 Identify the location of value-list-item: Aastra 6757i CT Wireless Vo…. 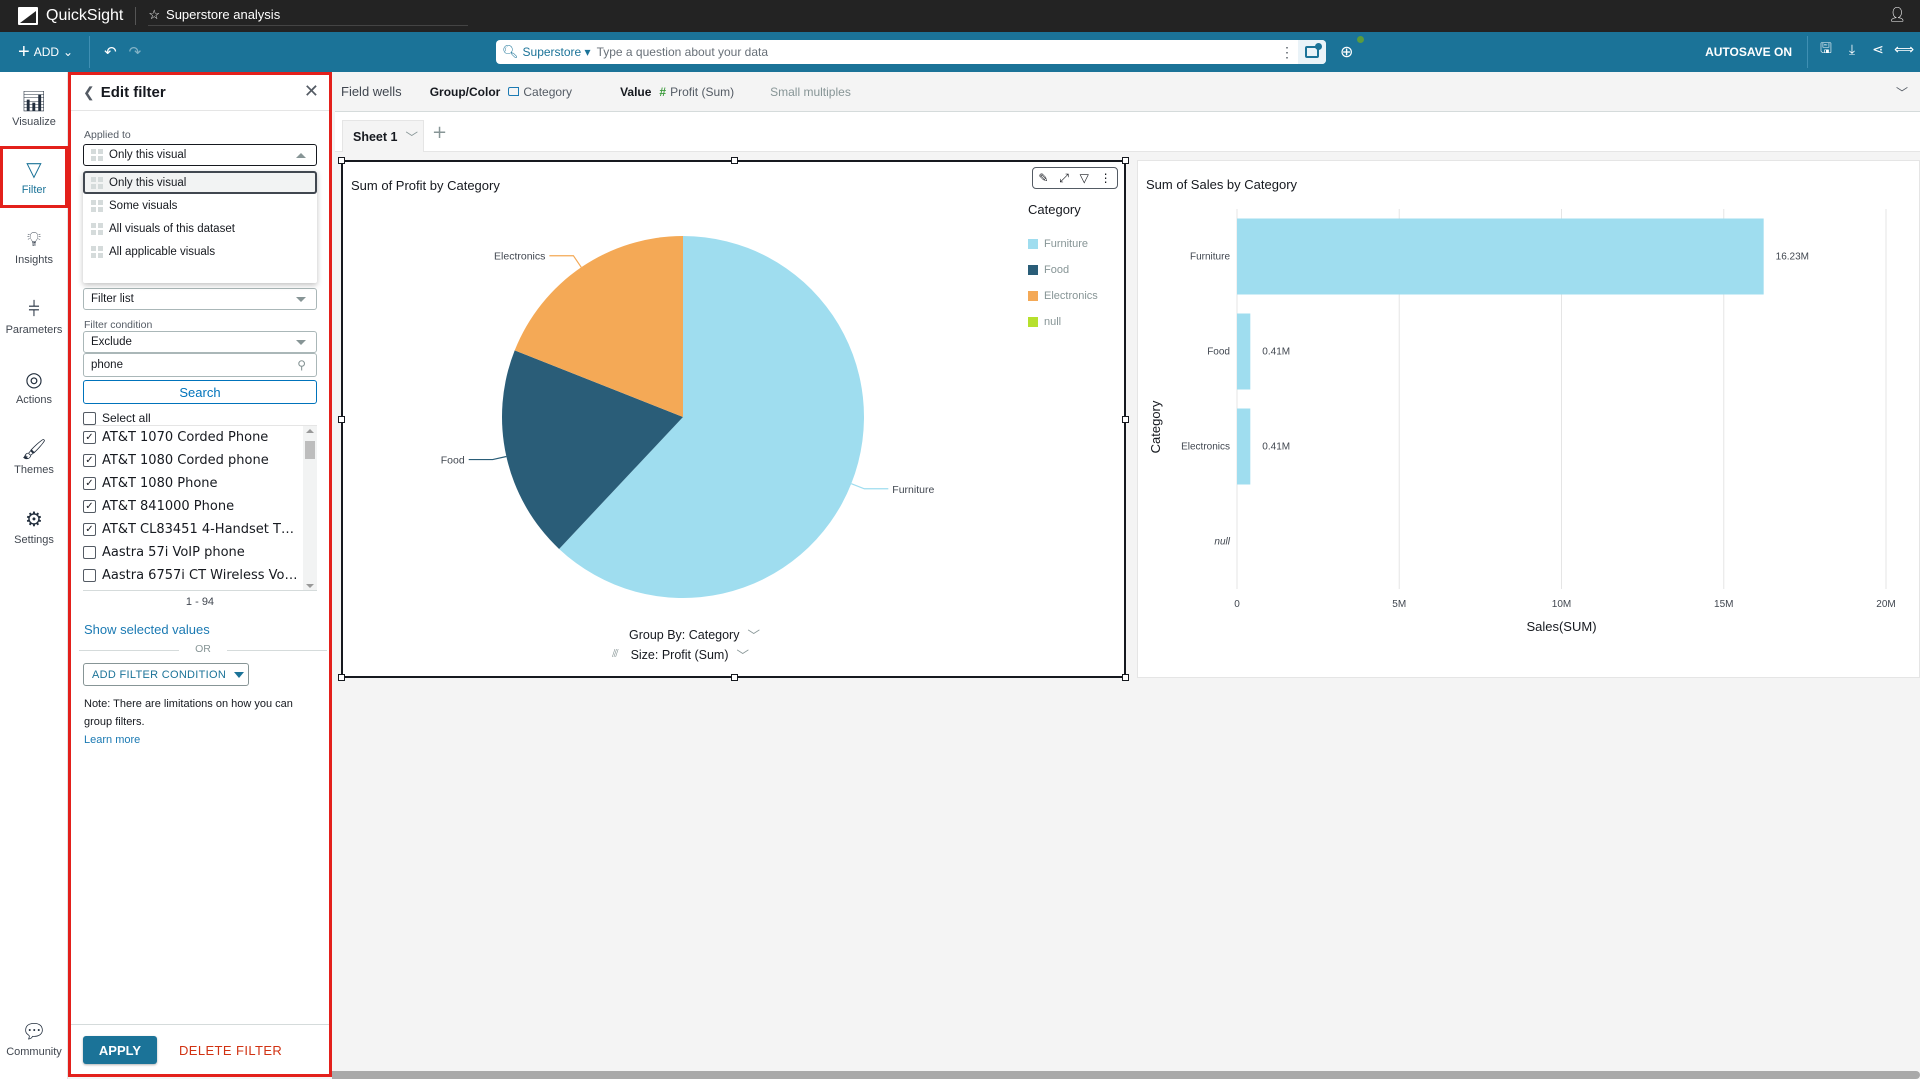
(200, 575).